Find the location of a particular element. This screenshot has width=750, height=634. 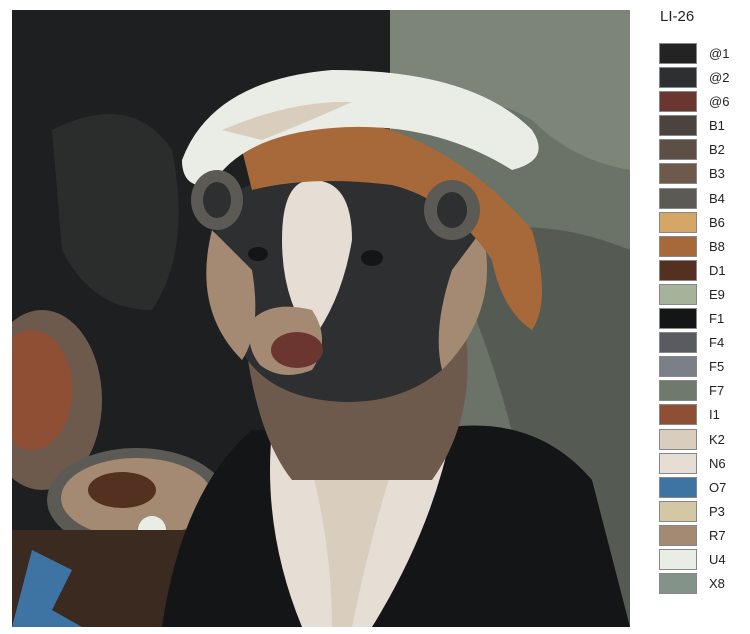

product-code: LI-26 is located at coordinates (677, 16).